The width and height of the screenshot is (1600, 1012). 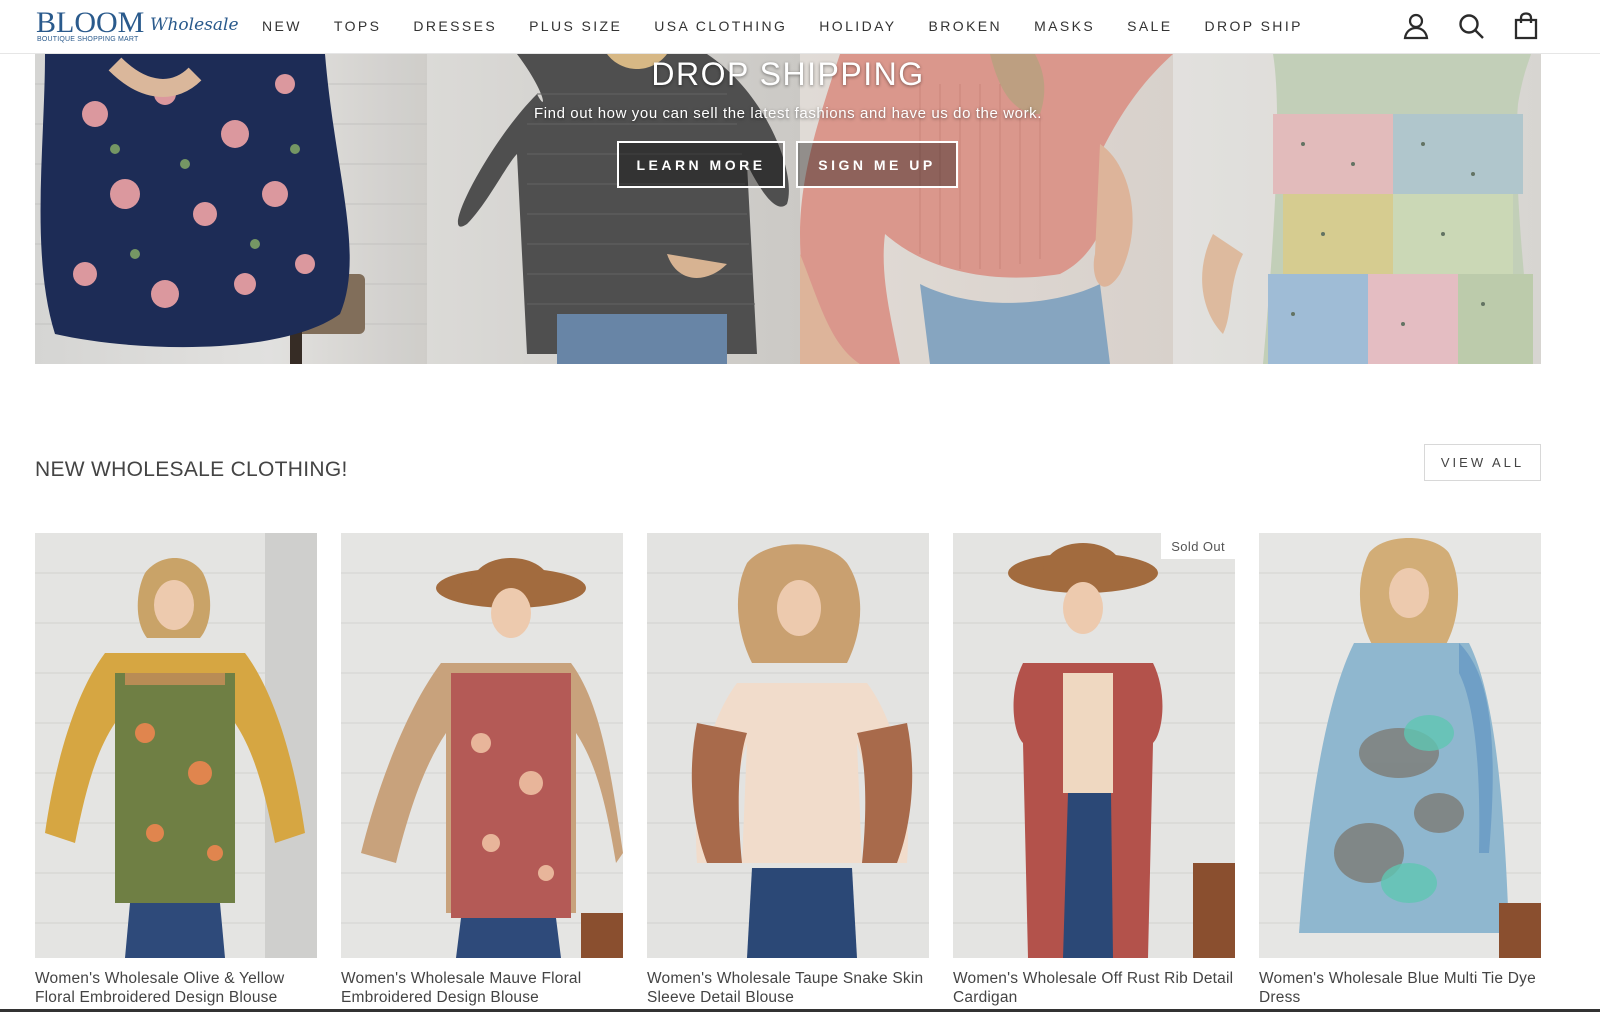 I want to click on nav-dresses: DRESSES, so click(x=455, y=26).